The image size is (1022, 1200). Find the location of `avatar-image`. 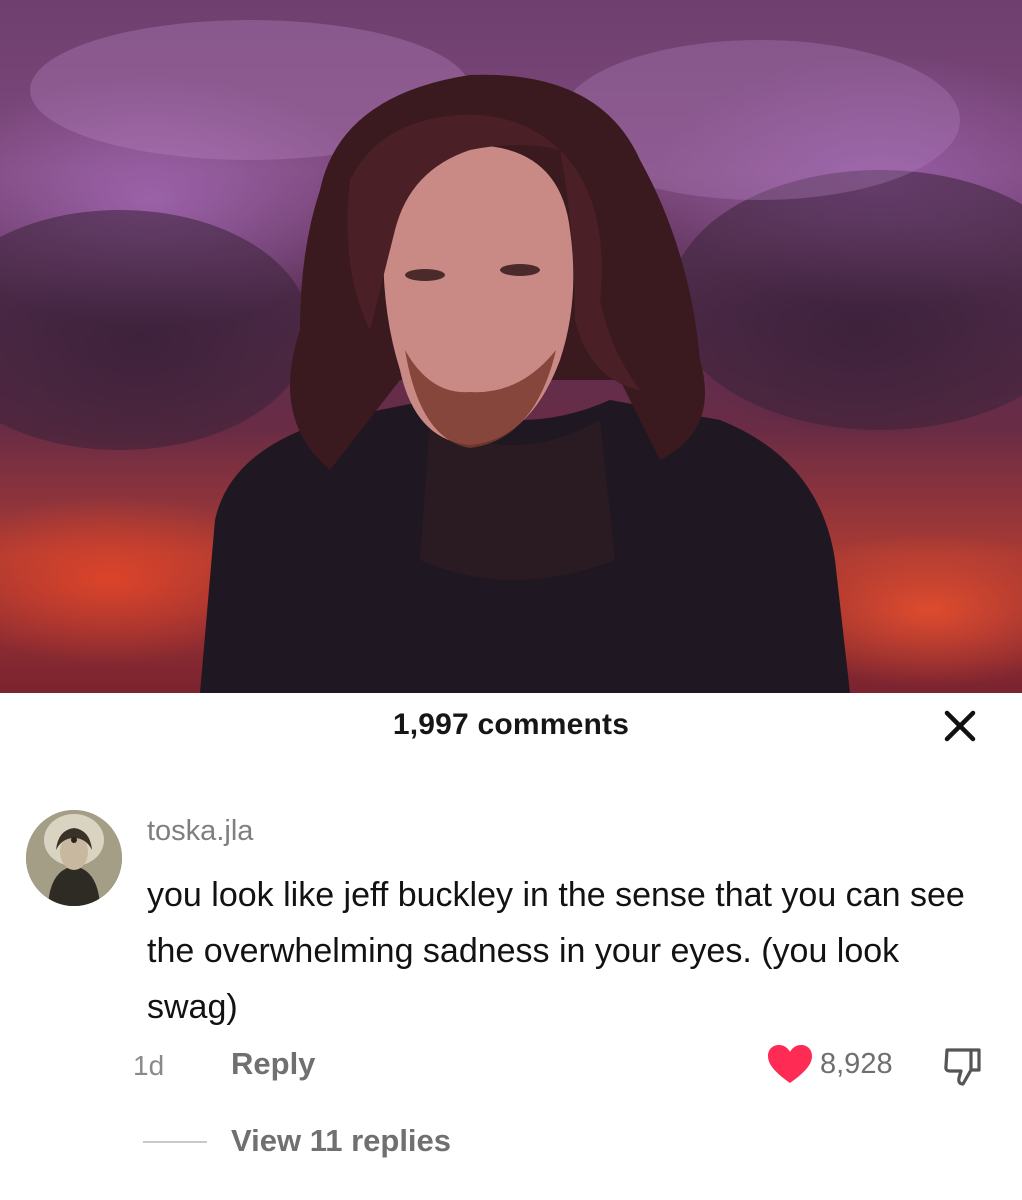

avatar-image is located at coordinates (74, 858).